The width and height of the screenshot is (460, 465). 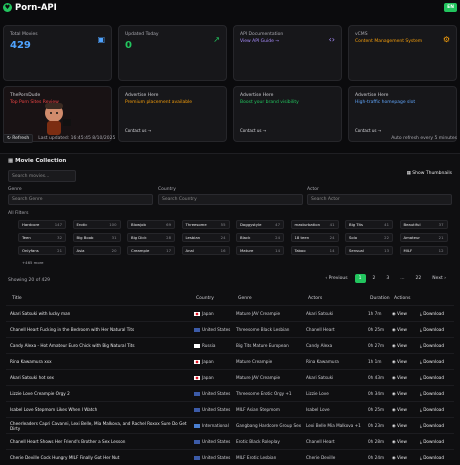 I want to click on col-actors: Actors, so click(x=315, y=298).